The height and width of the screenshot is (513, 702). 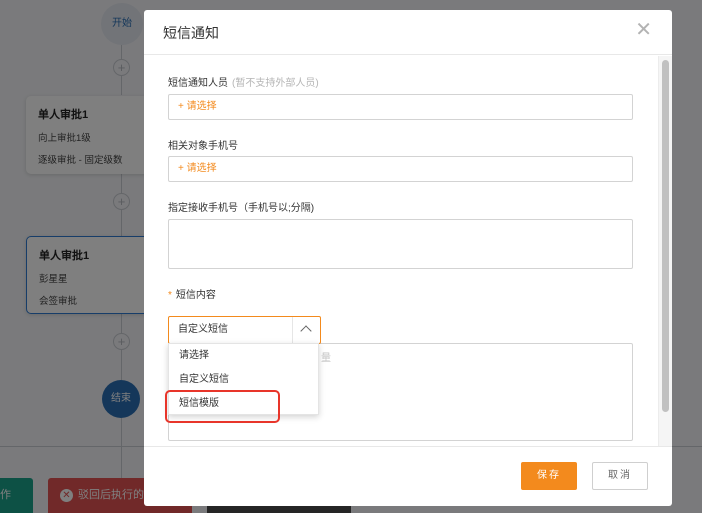 I want to click on recipients-label: 短信通知人员 (暂不支持外部人员), so click(x=243, y=81).